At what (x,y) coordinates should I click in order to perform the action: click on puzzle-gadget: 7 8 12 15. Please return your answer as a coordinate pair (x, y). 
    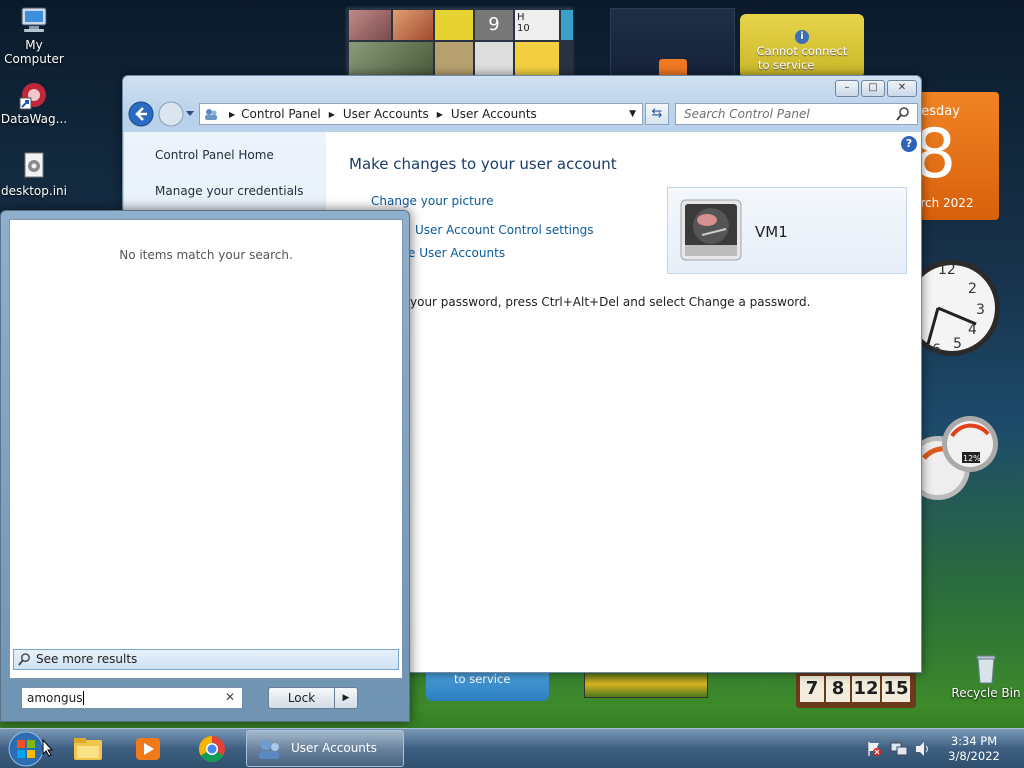
    Looking at the image, I should click on (856, 690).